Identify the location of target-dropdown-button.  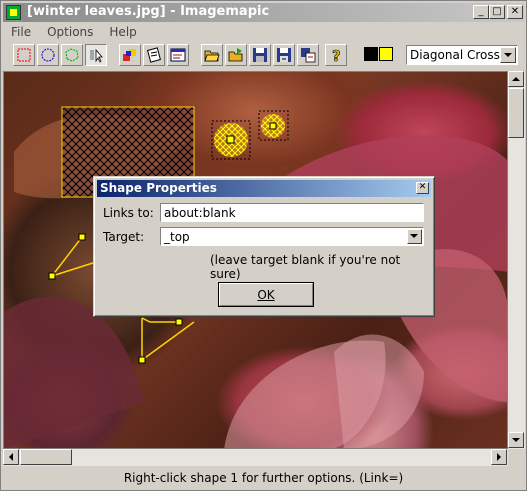
(414, 236).